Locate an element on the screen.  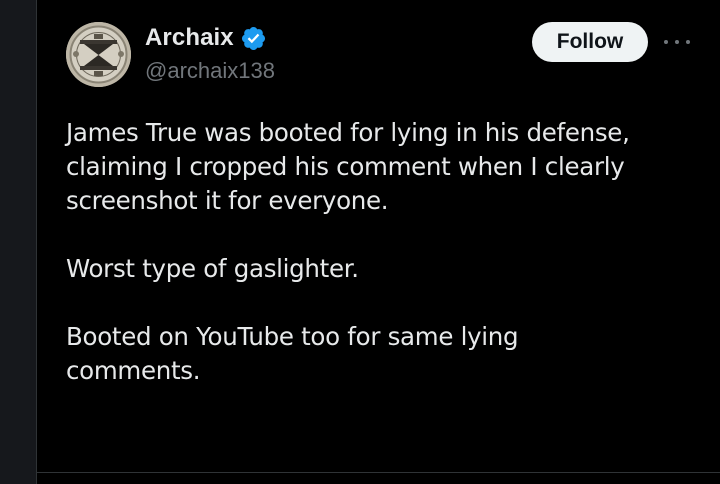
more-horizontal-icon is located at coordinates (677, 42).